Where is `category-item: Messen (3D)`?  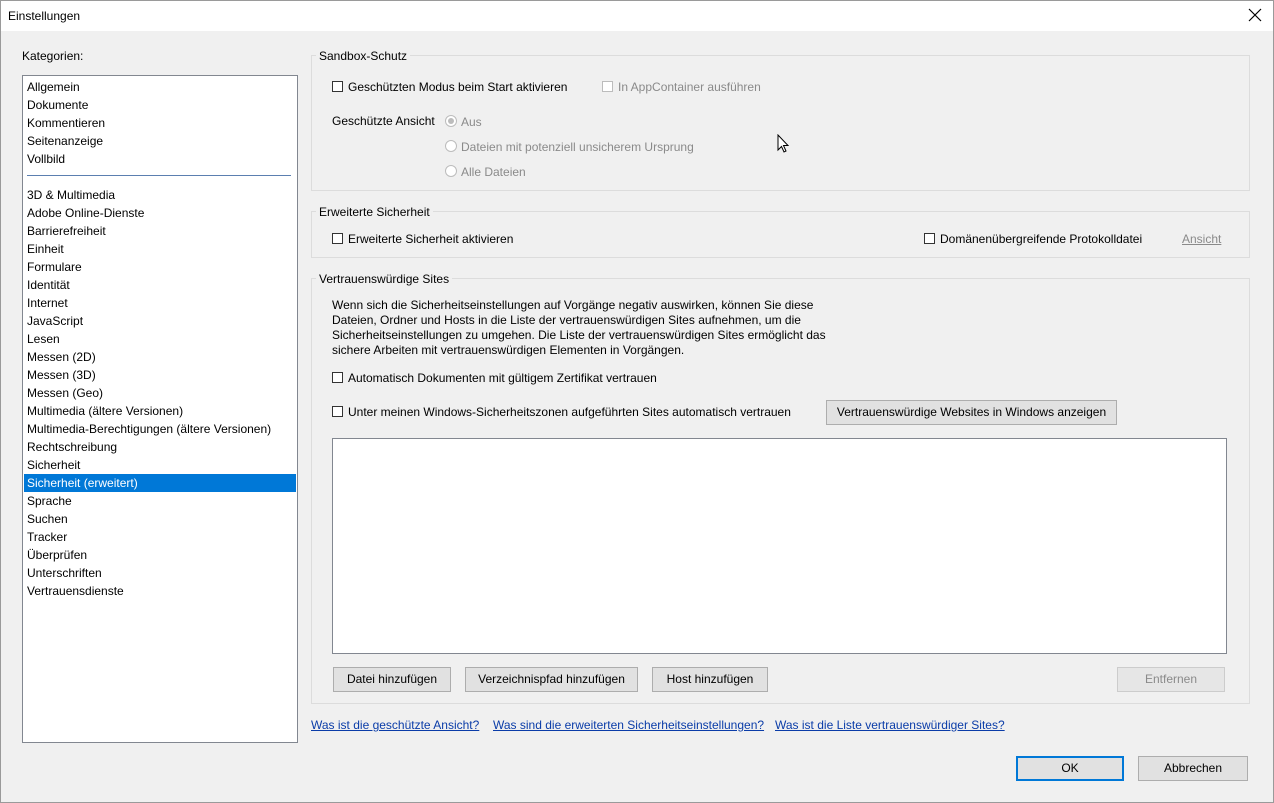
category-item: Messen (3D) is located at coordinates (160, 375).